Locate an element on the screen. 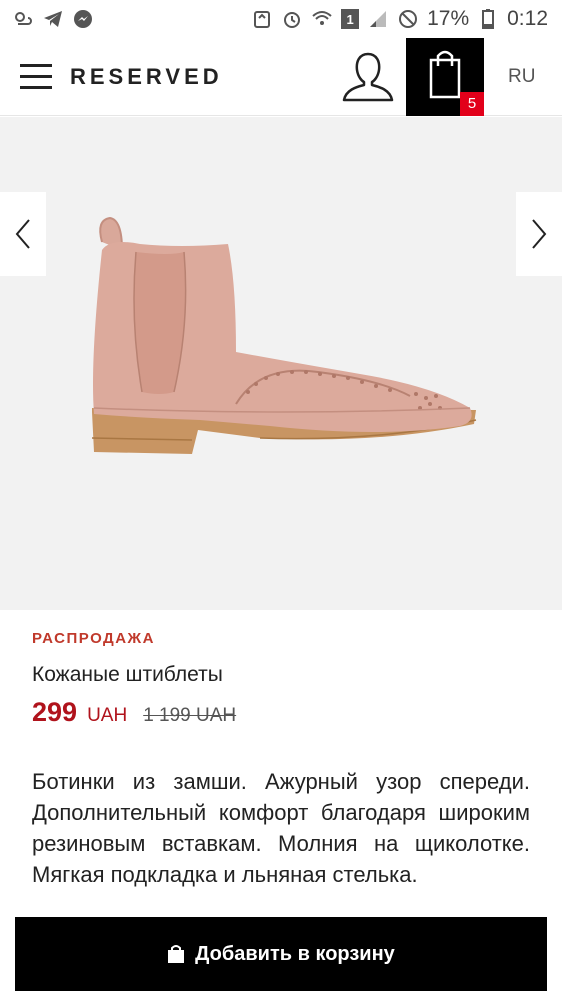 Image resolution: width=562 pixels, height=1000 pixels. status-bar: 1 17% 0:12 is located at coordinates (281, 19).